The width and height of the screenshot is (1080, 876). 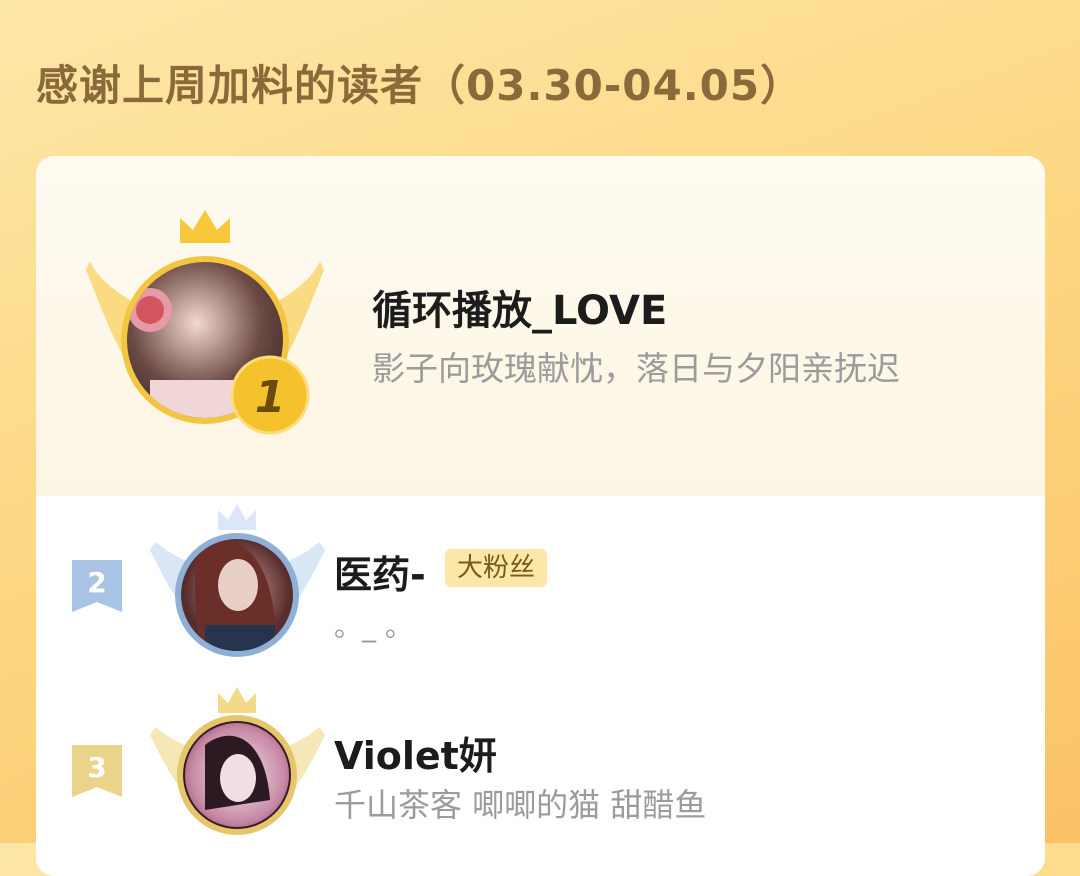 I want to click on reader-3-name: Violet妍, so click(x=415, y=752).